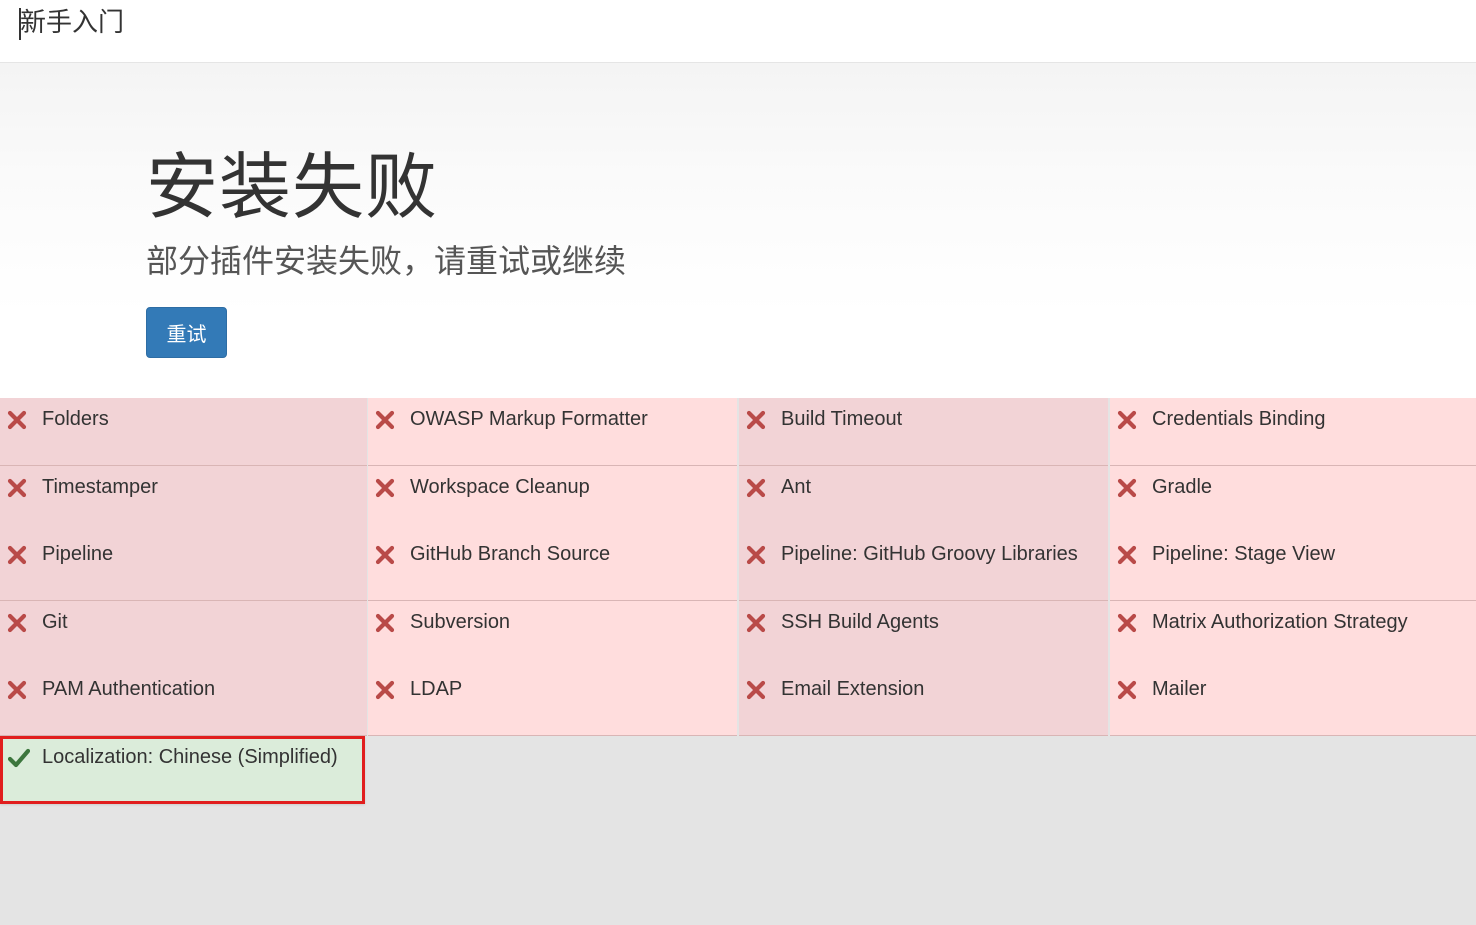  Describe the element at coordinates (183, 702) in the screenshot. I see `plugin-item: PAM Authentication` at that location.